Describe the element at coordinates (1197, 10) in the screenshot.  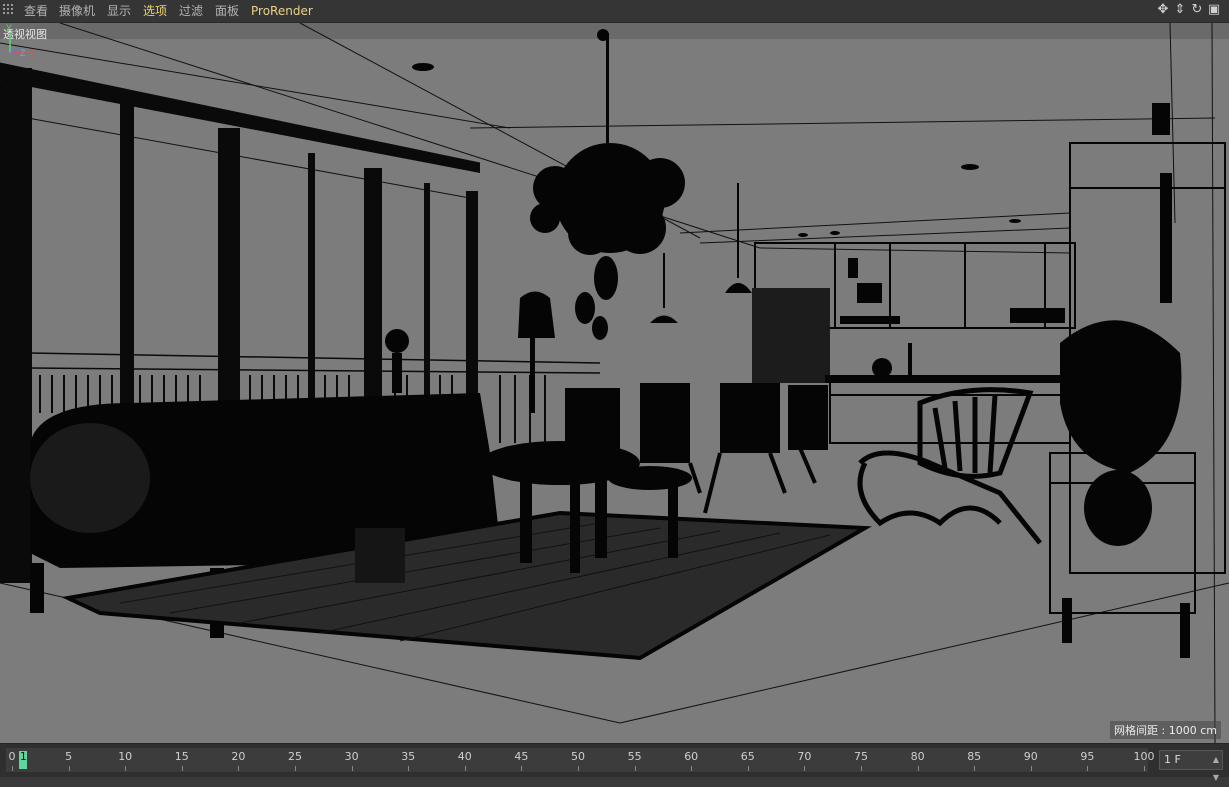
I see `rotate-view-icon: ↻` at that location.